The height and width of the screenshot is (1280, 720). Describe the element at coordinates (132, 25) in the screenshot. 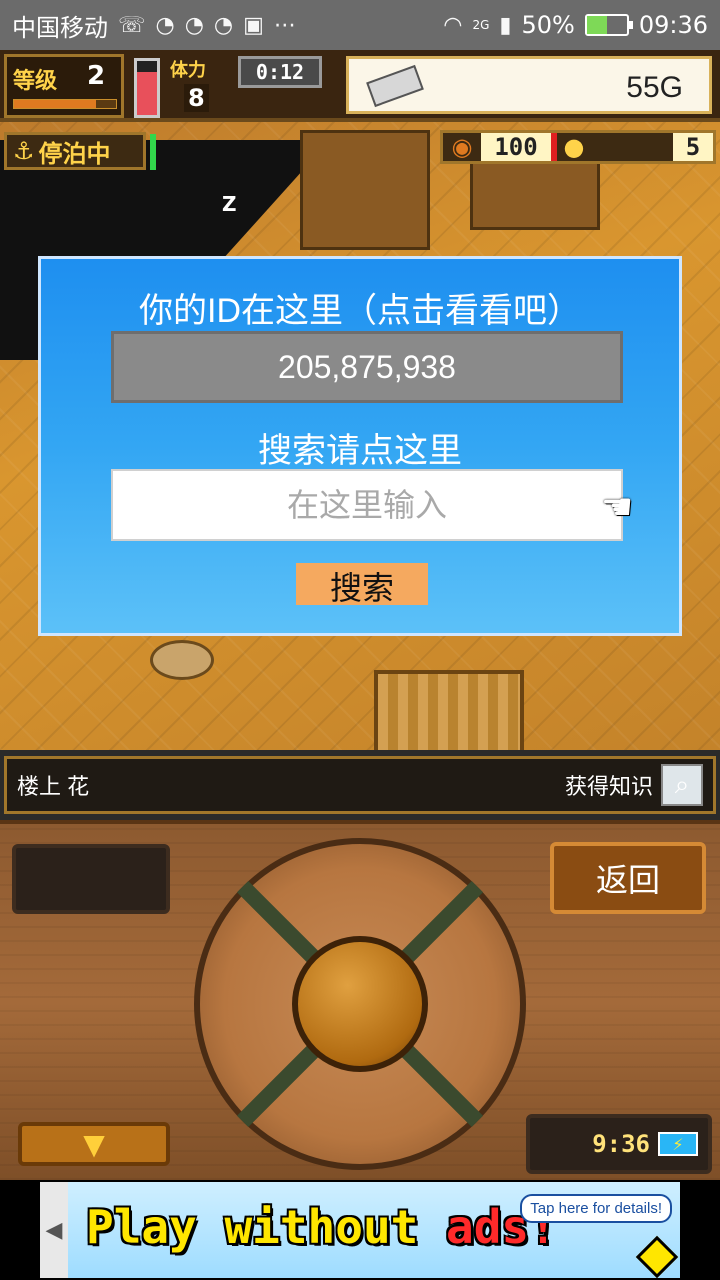

I see `missed-call-icon: ☏` at that location.